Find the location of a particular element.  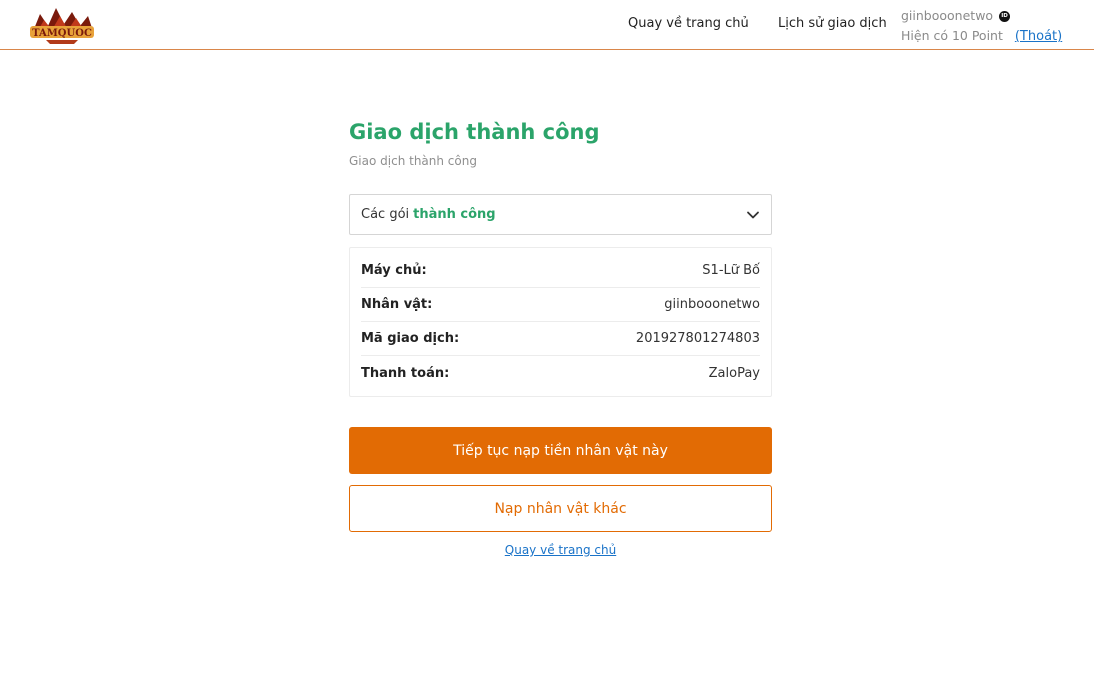

detail-label: Mã giao dịch: is located at coordinates (410, 338).